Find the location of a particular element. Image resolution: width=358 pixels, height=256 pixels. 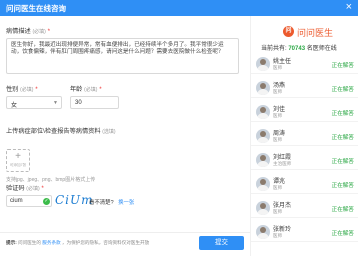

doctor-item: 周涛 医师 正在解答 is located at coordinates (304, 136).